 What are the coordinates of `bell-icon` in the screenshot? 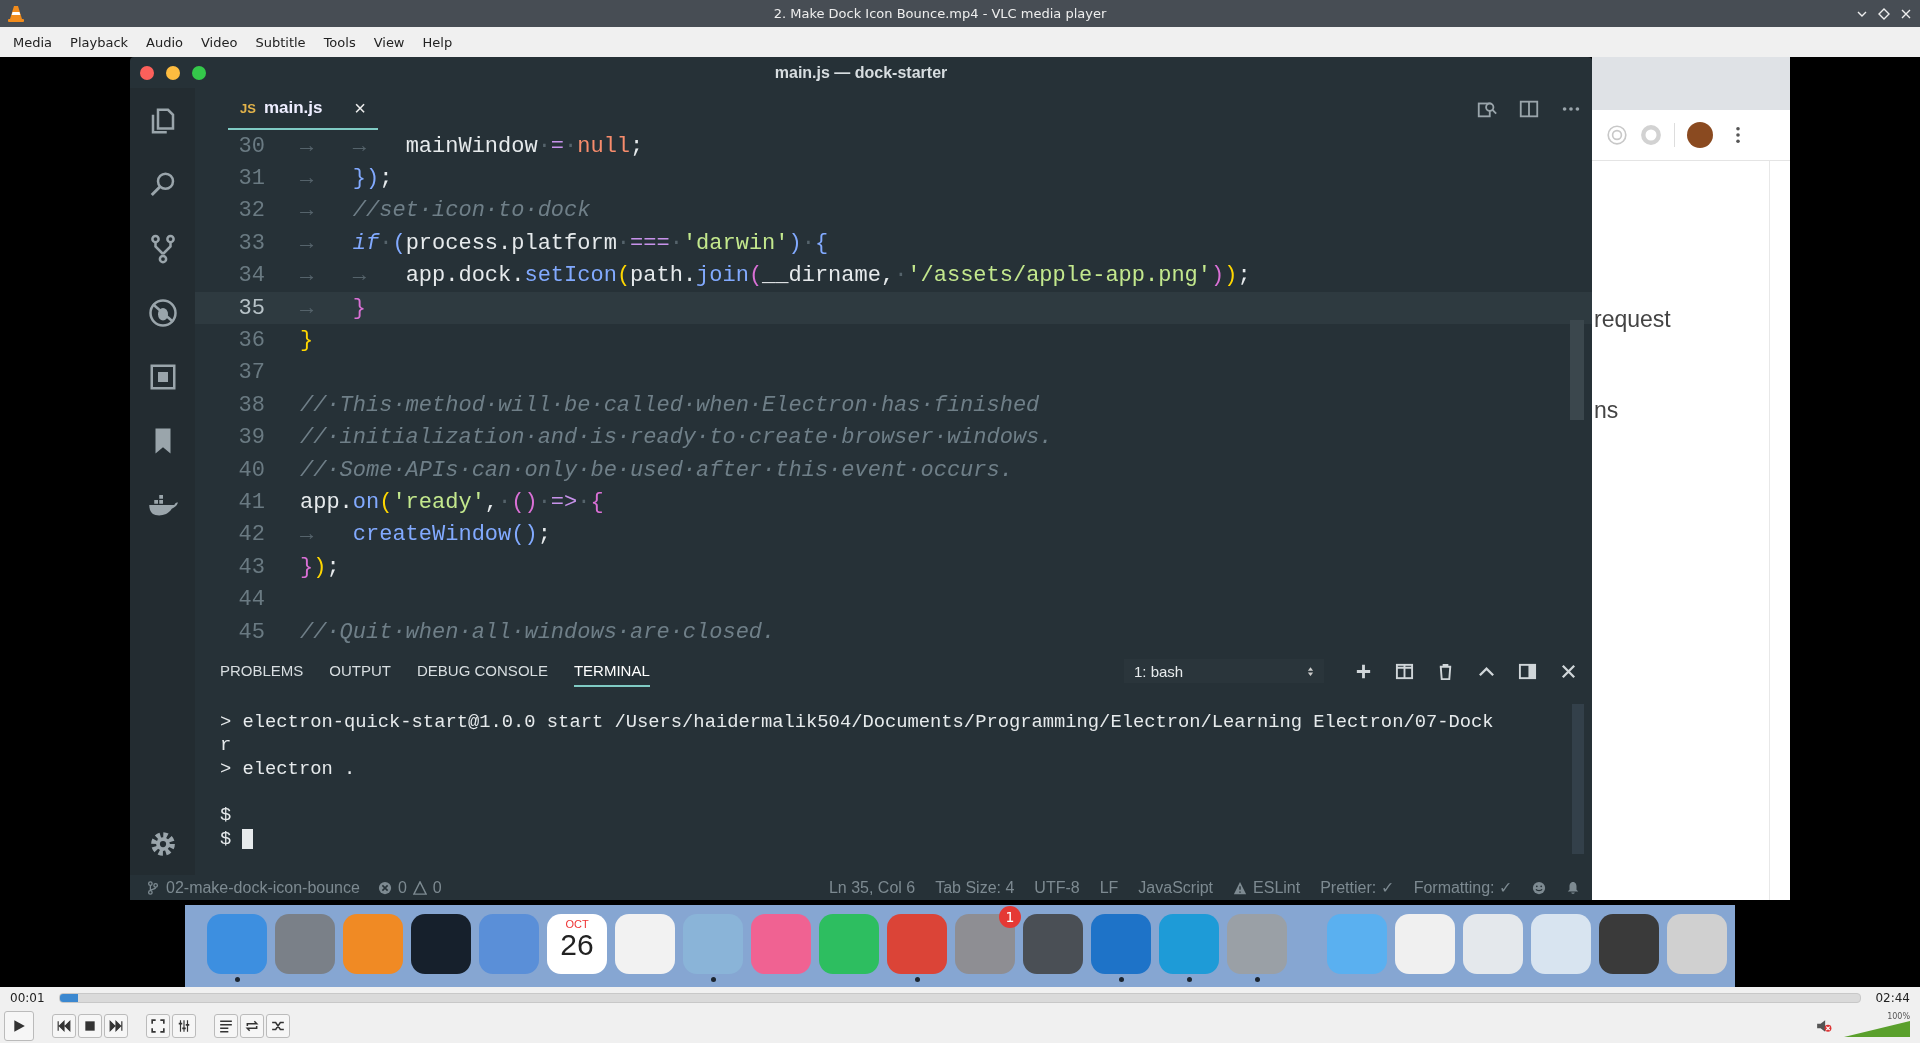 It's located at (1573, 887).